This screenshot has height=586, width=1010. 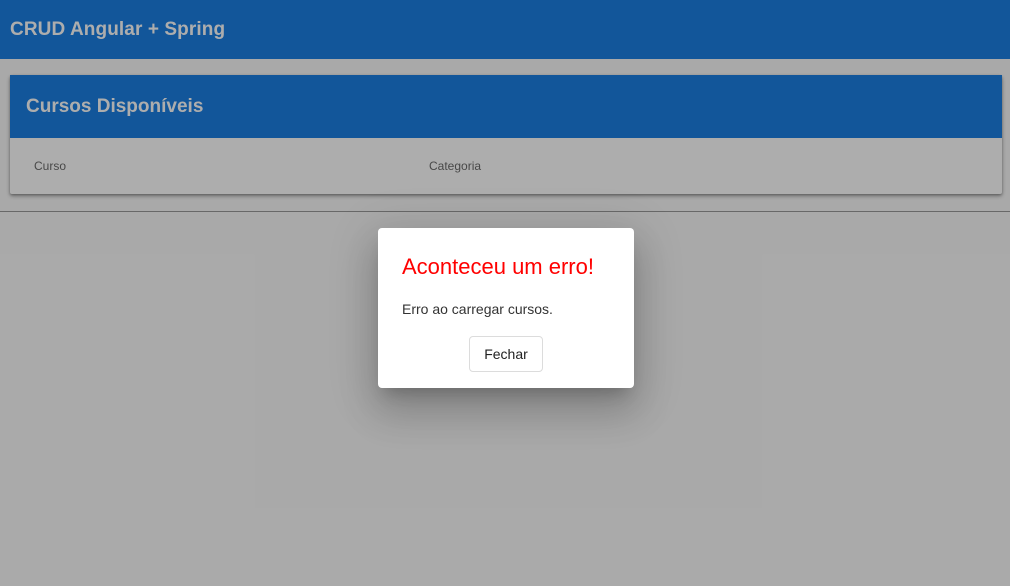 I want to click on dialog-actions: Fechar, so click(x=506, y=354).